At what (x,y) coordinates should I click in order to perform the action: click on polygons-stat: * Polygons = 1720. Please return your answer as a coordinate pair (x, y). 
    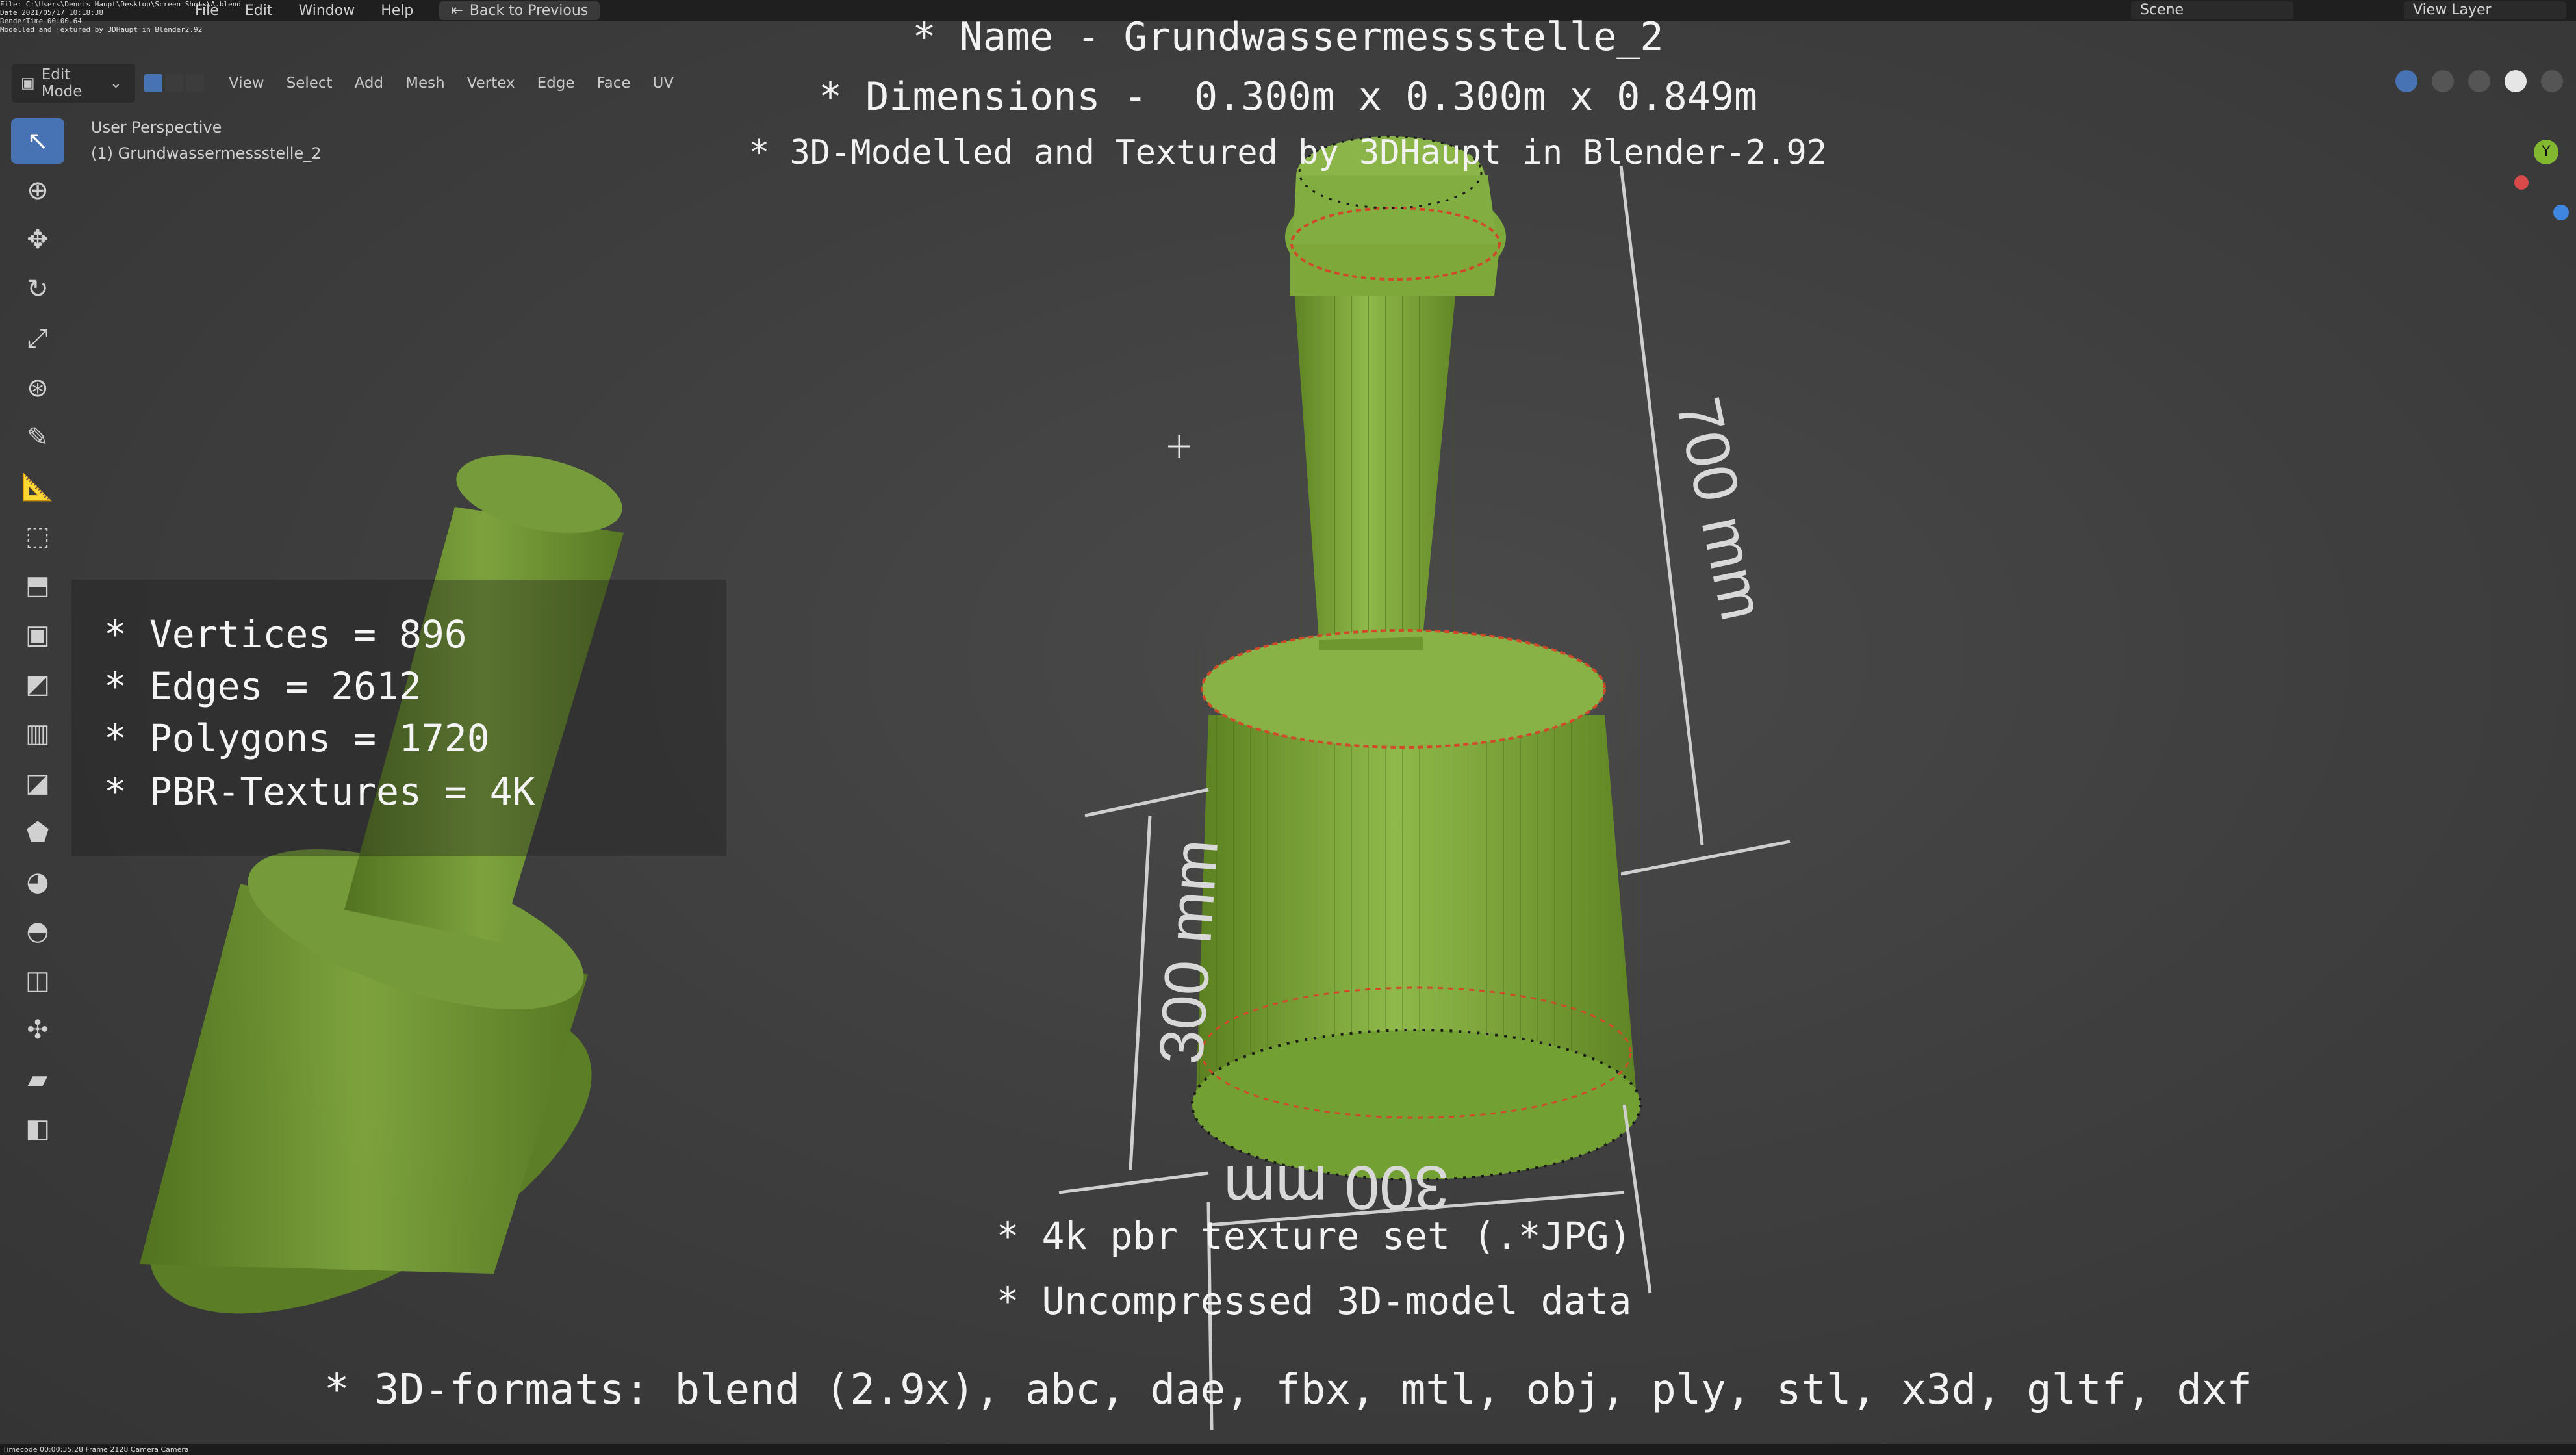
    Looking at the image, I should click on (297, 738).